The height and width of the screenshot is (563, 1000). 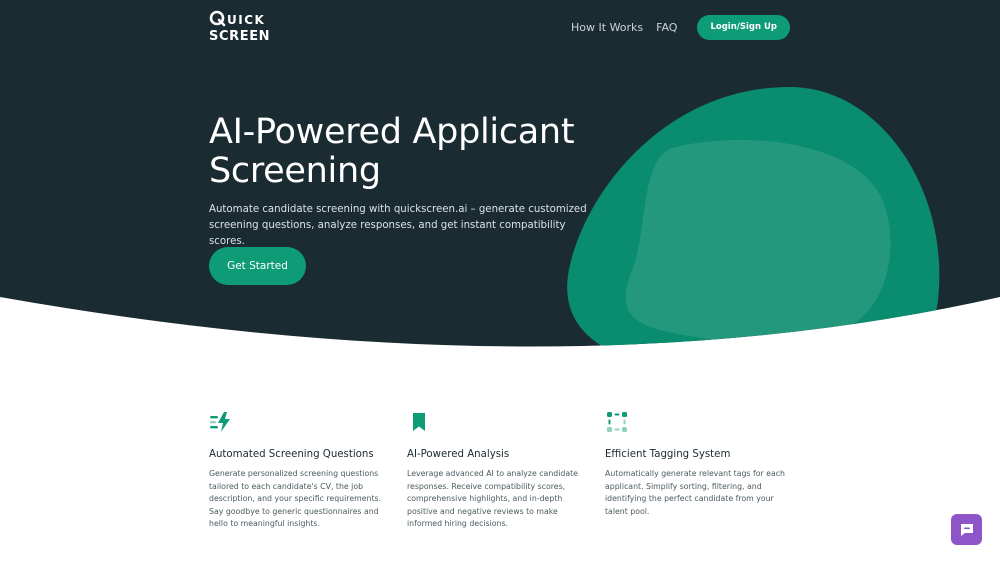 What do you see at coordinates (668, 454) in the screenshot?
I see `feature-title: Efficient Tagging System` at bounding box center [668, 454].